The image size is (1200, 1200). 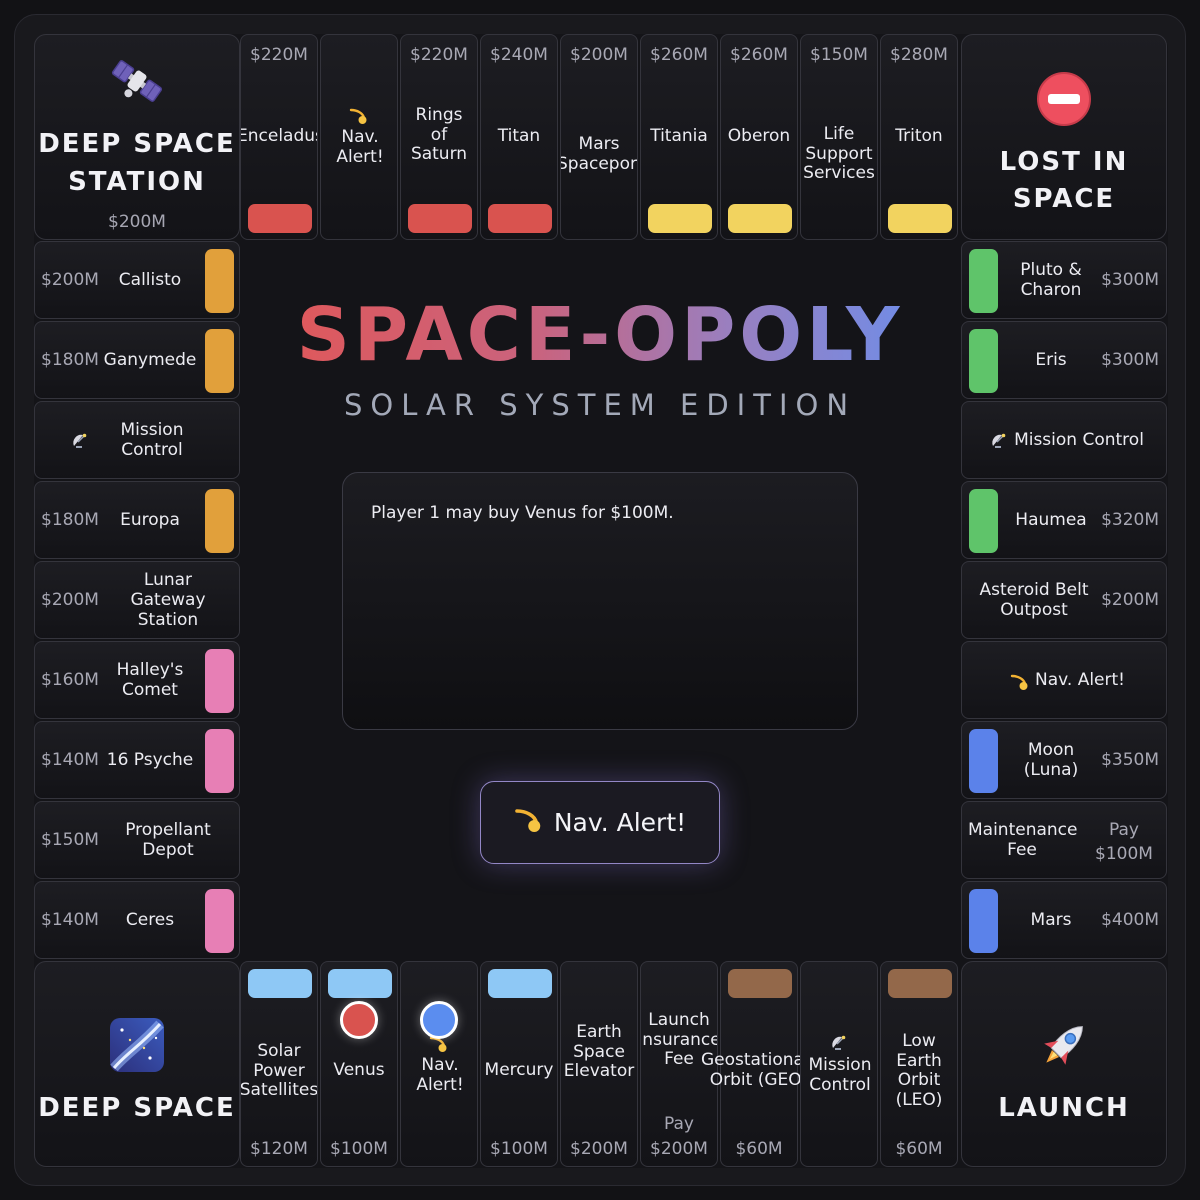 I want to click on space-name: Lunar Gateway Station, so click(x=168, y=600).